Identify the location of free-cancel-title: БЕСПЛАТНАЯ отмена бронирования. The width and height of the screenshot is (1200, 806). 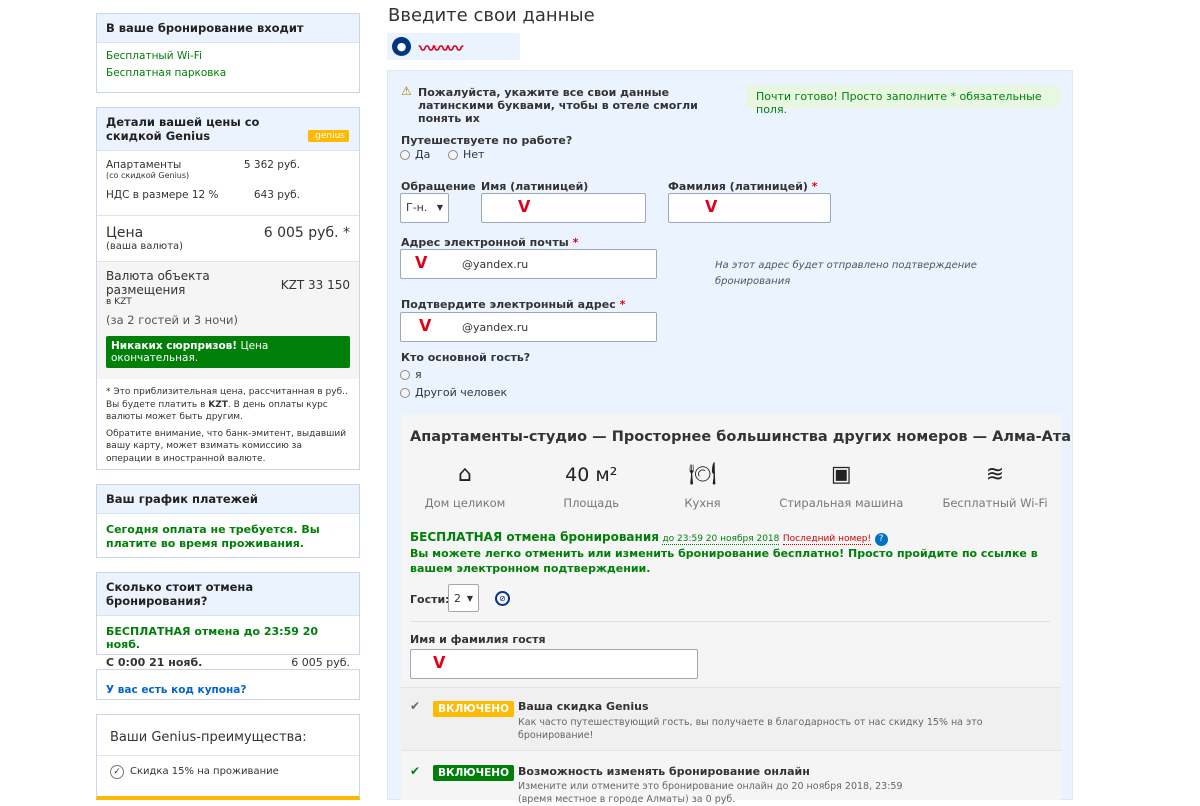
(534, 537).